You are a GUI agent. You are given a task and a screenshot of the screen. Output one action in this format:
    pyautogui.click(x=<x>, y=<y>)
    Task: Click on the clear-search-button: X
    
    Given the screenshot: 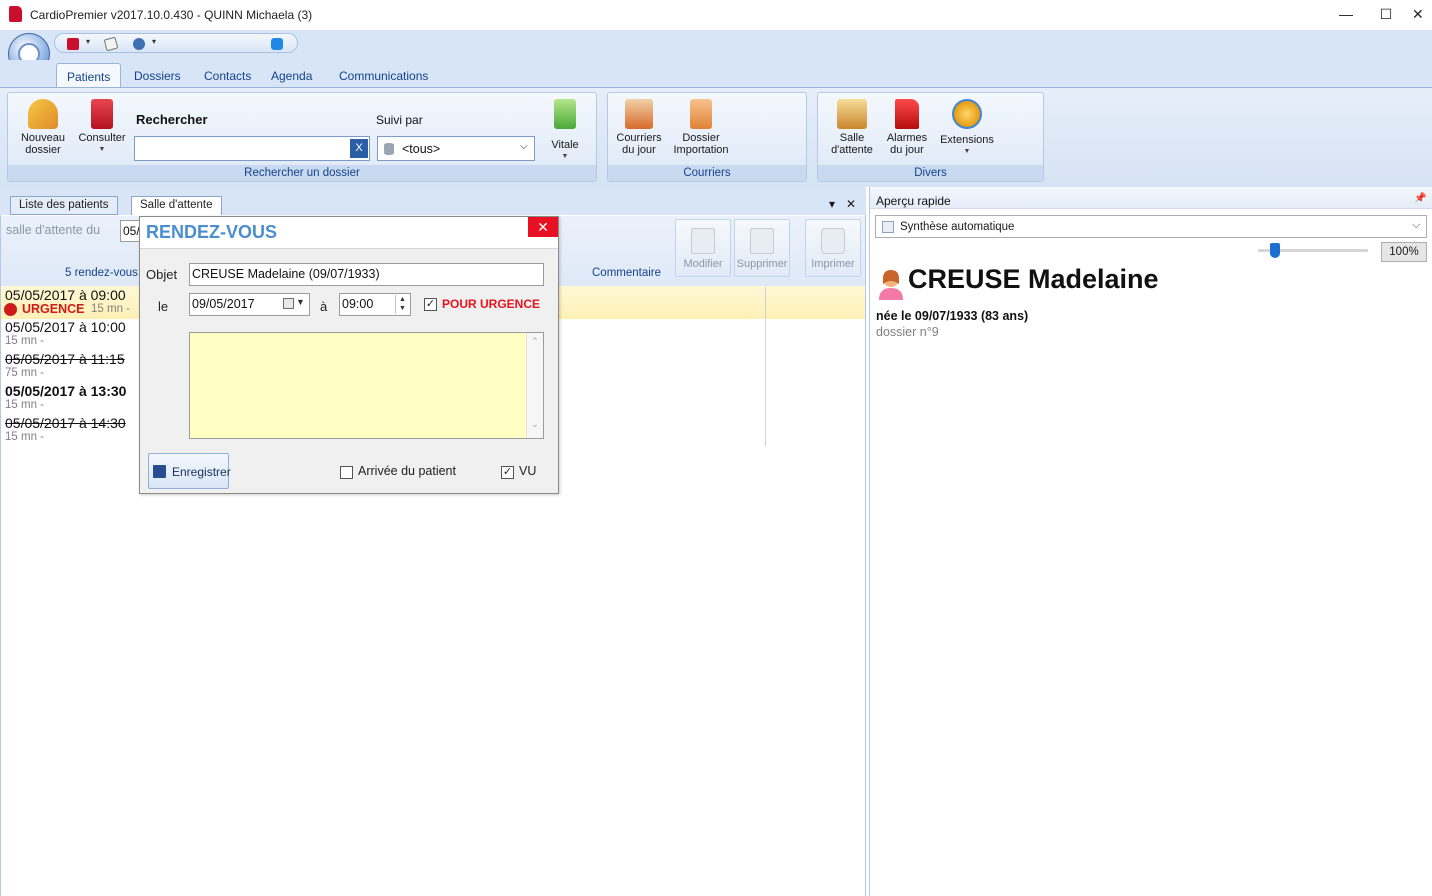 What is the action you would take?
    pyautogui.click(x=359, y=148)
    